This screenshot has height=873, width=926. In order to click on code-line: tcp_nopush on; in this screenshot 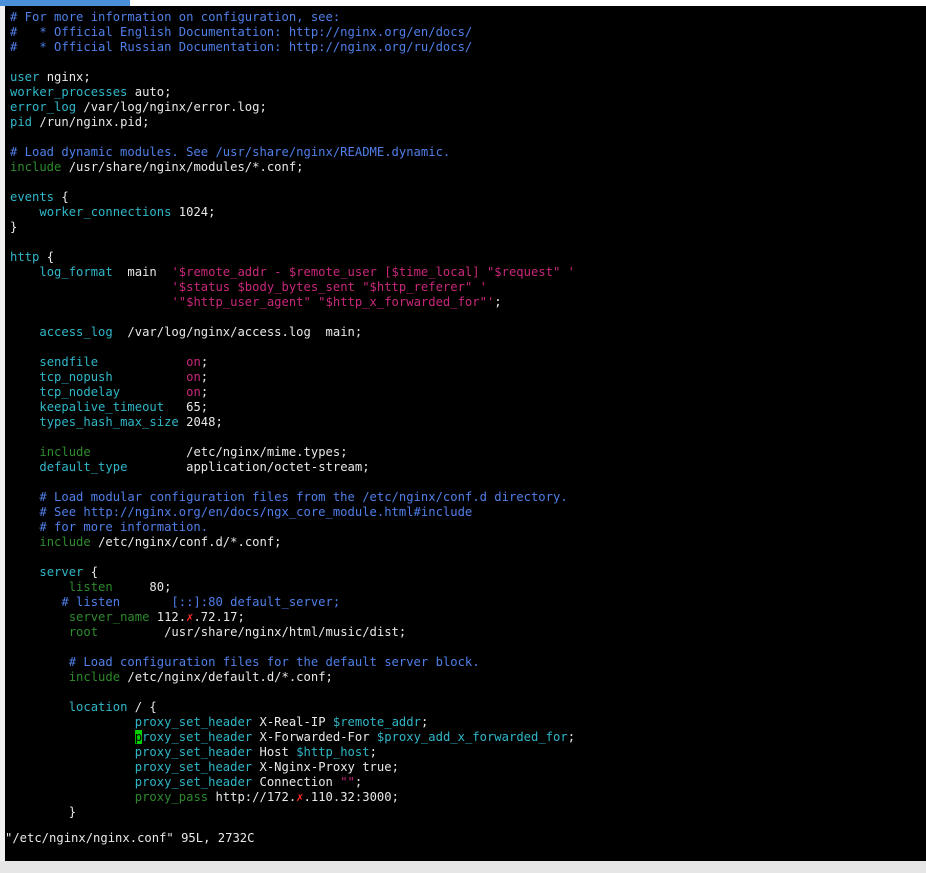, I will do `click(292, 377)`.